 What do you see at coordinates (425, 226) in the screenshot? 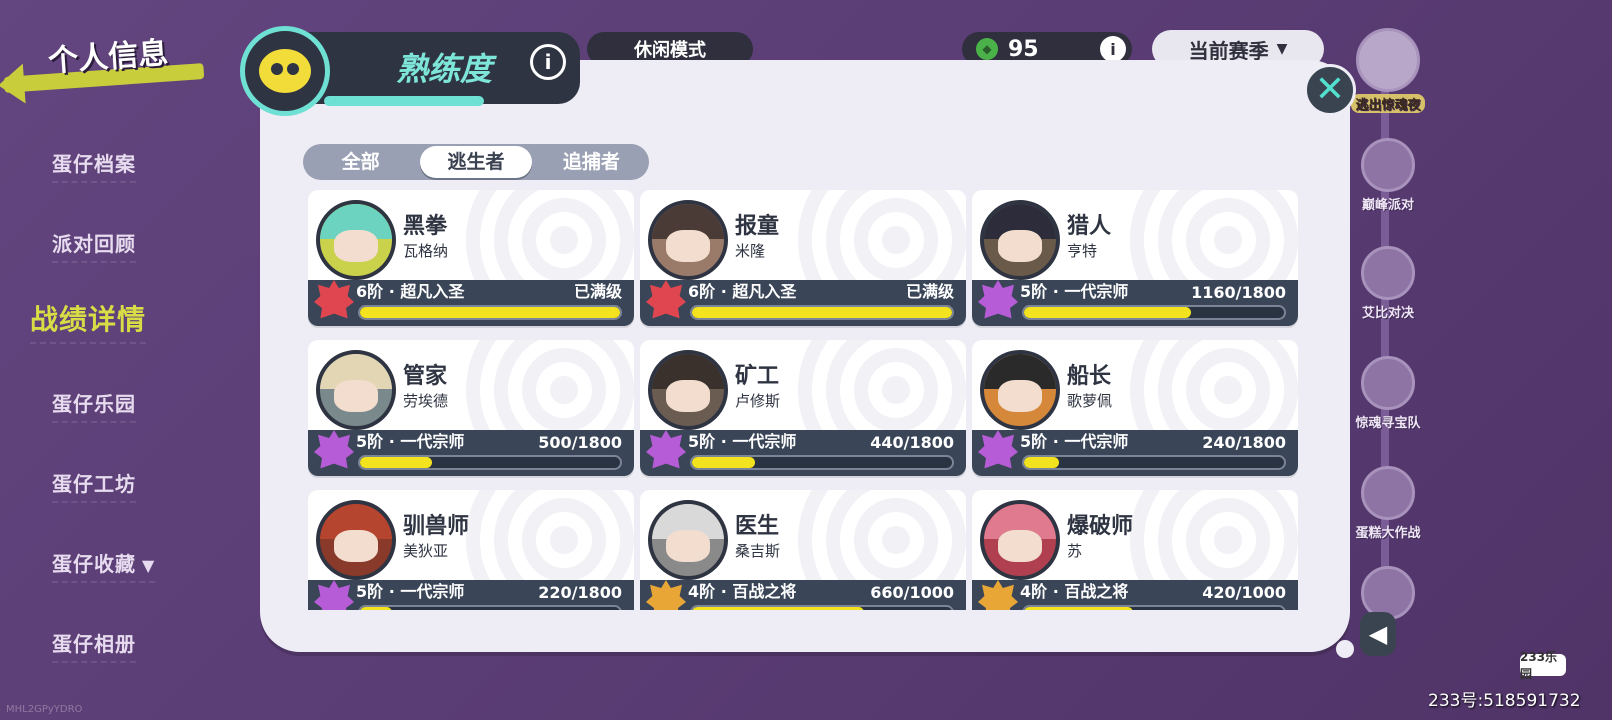
I see `character-name: 黑拳` at bounding box center [425, 226].